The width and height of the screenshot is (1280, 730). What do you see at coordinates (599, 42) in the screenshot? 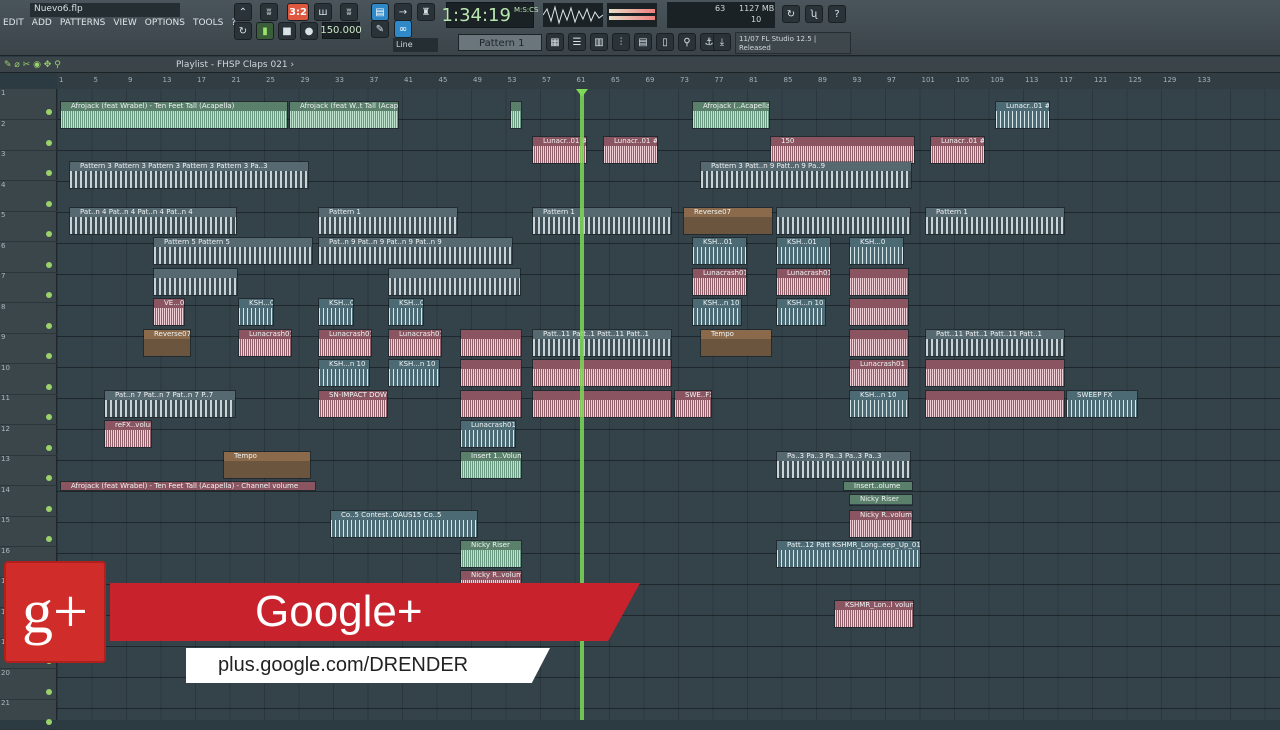
I see `piano-roll-icon: ▥` at bounding box center [599, 42].